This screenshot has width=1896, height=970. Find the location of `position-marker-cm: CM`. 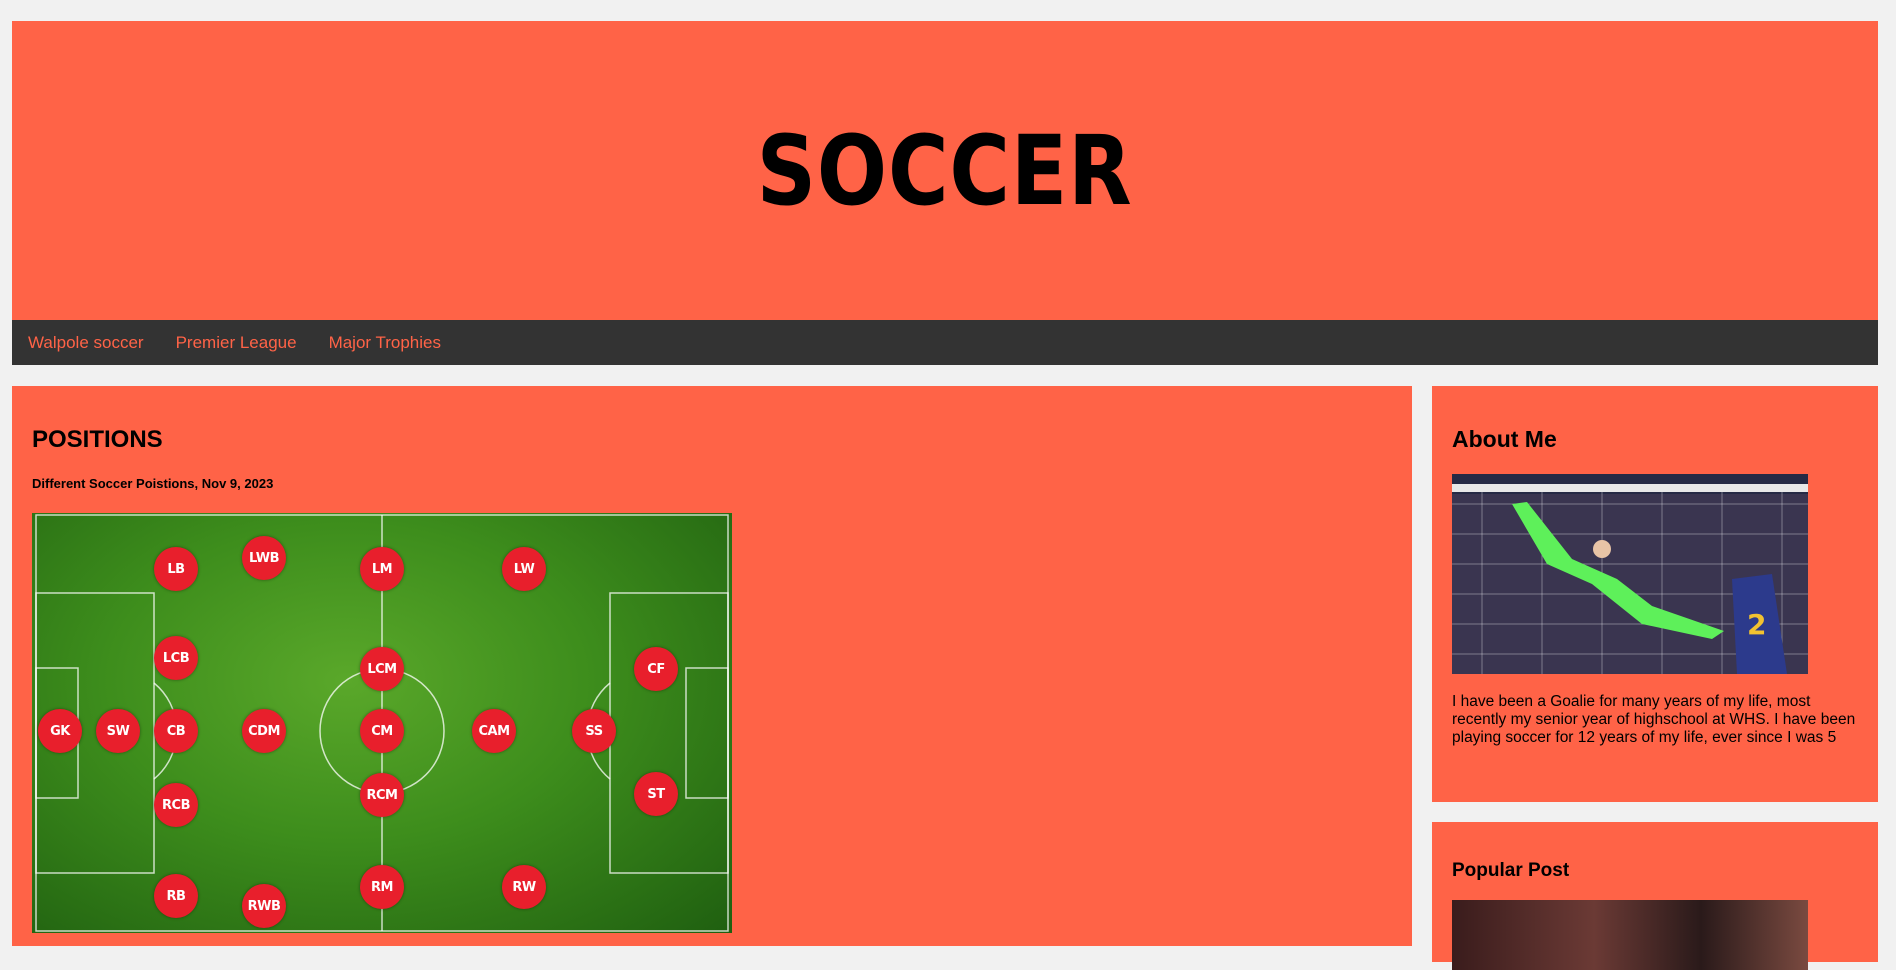

position-marker-cm: CM is located at coordinates (382, 731).